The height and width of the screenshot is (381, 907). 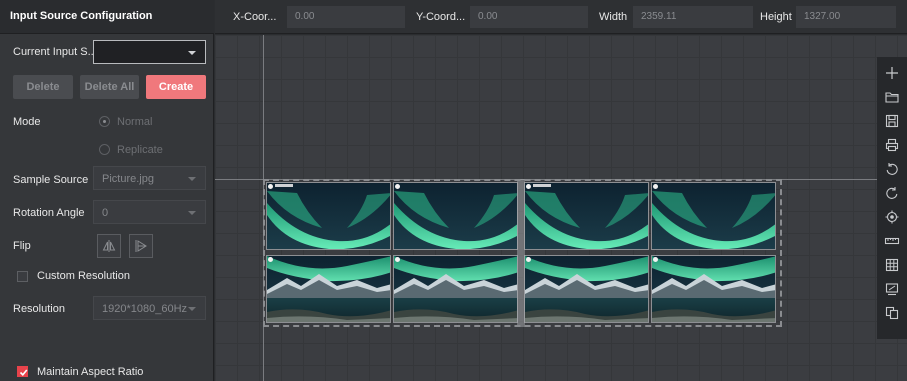 I want to click on panel-title: Input Source Configuration, so click(x=81, y=16).